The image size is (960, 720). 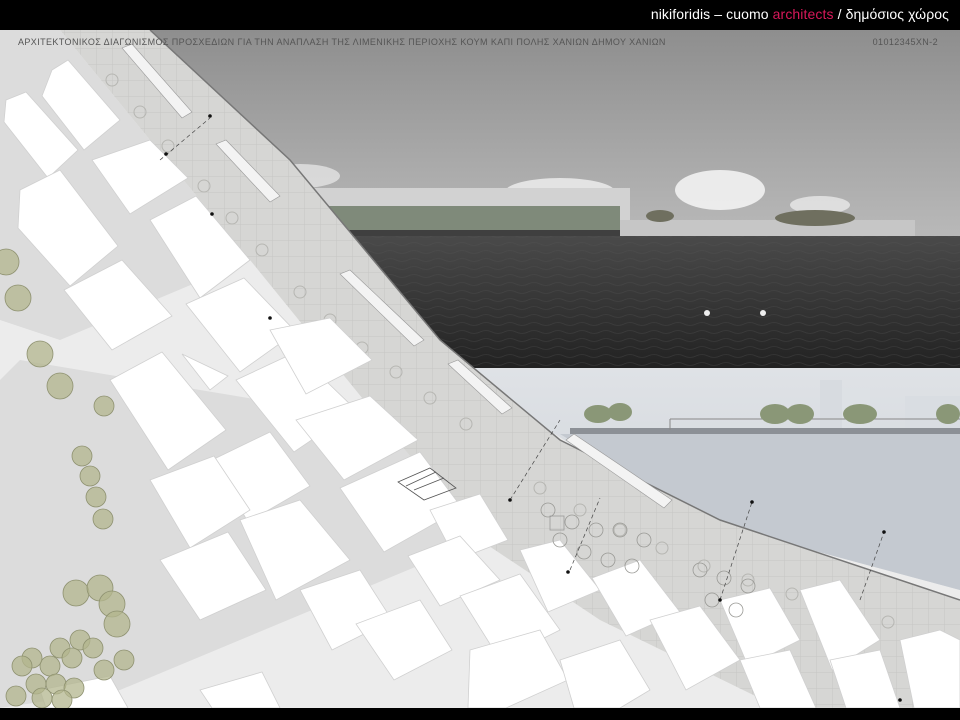 What do you see at coordinates (905, 42) in the screenshot?
I see `entry-code: 01012345XN-2` at bounding box center [905, 42].